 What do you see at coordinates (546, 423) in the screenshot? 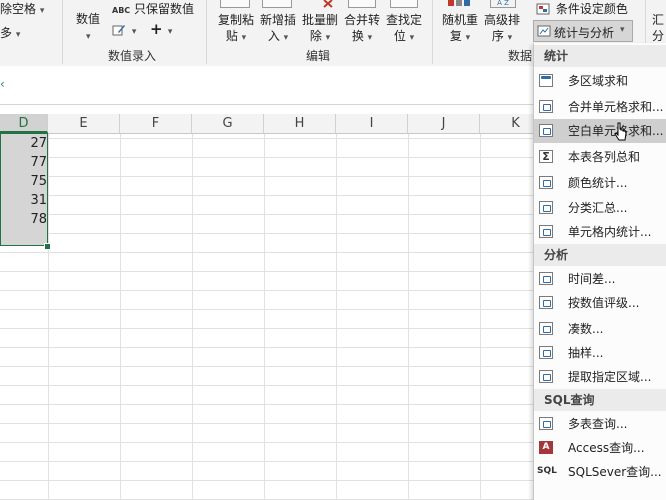
I see `multi-table-query-icon` at bounding box center [546, 423].